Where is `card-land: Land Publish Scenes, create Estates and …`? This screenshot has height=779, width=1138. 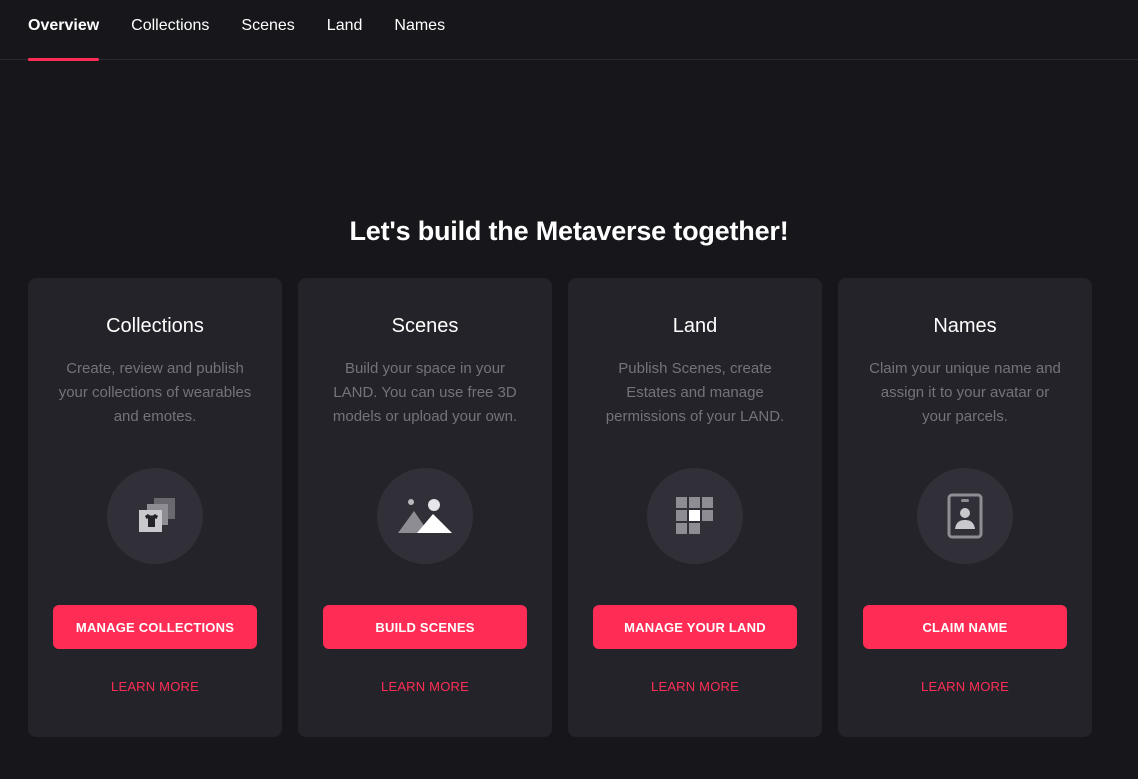 card-land: Land Publish Scenes, create Estates and … is located at coordinates (695, 507).